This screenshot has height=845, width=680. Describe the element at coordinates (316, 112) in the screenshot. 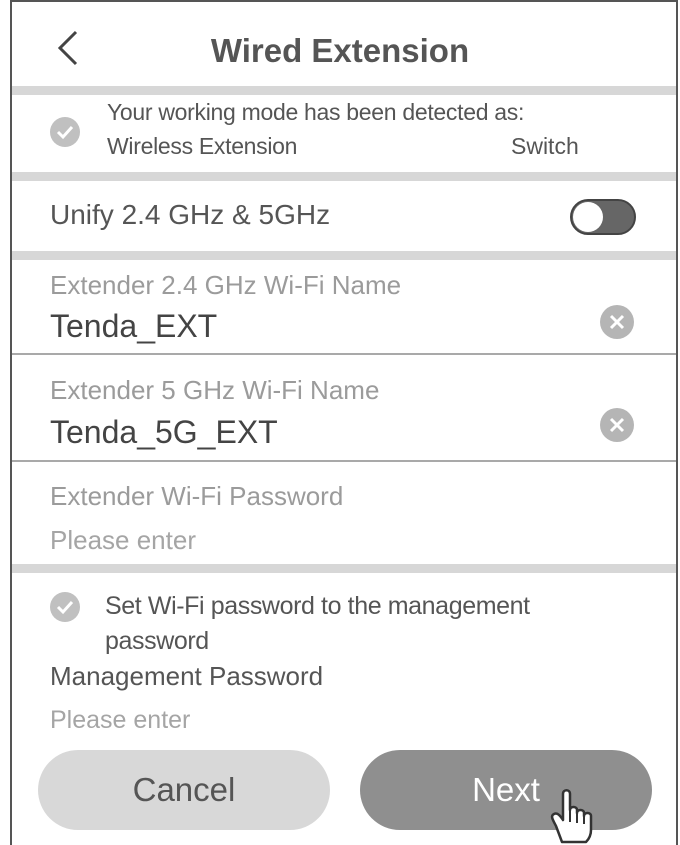

I see `mode-detected-text: Your working mode has been detected as:` at that location.